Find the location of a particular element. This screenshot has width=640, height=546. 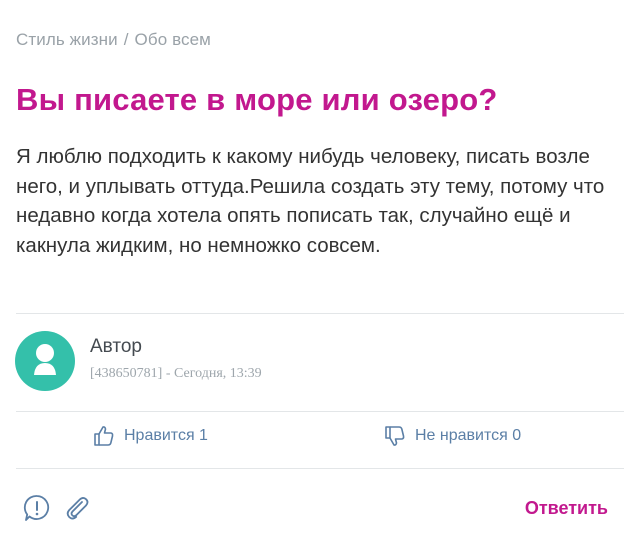

author-name: Автор is located at coordinates (116, 347).